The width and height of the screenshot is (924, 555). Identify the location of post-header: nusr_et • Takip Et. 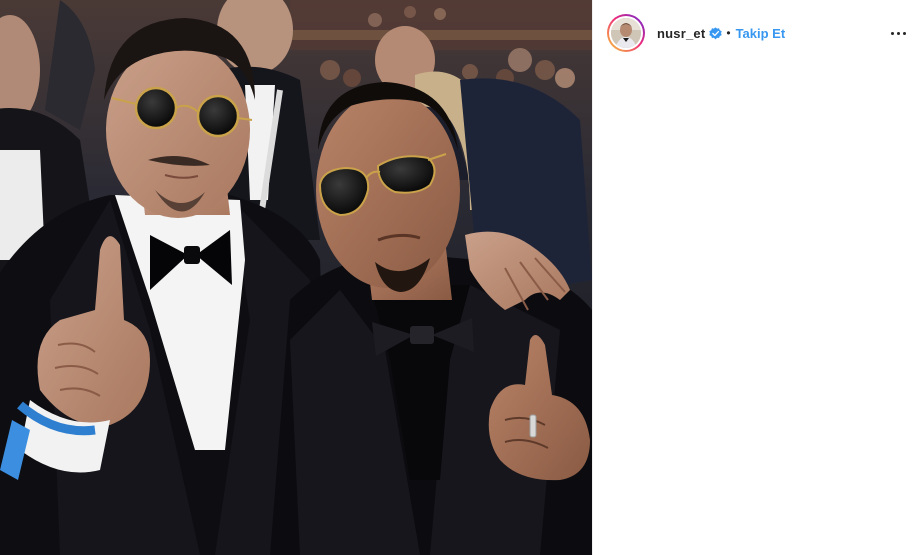
(758, 33).